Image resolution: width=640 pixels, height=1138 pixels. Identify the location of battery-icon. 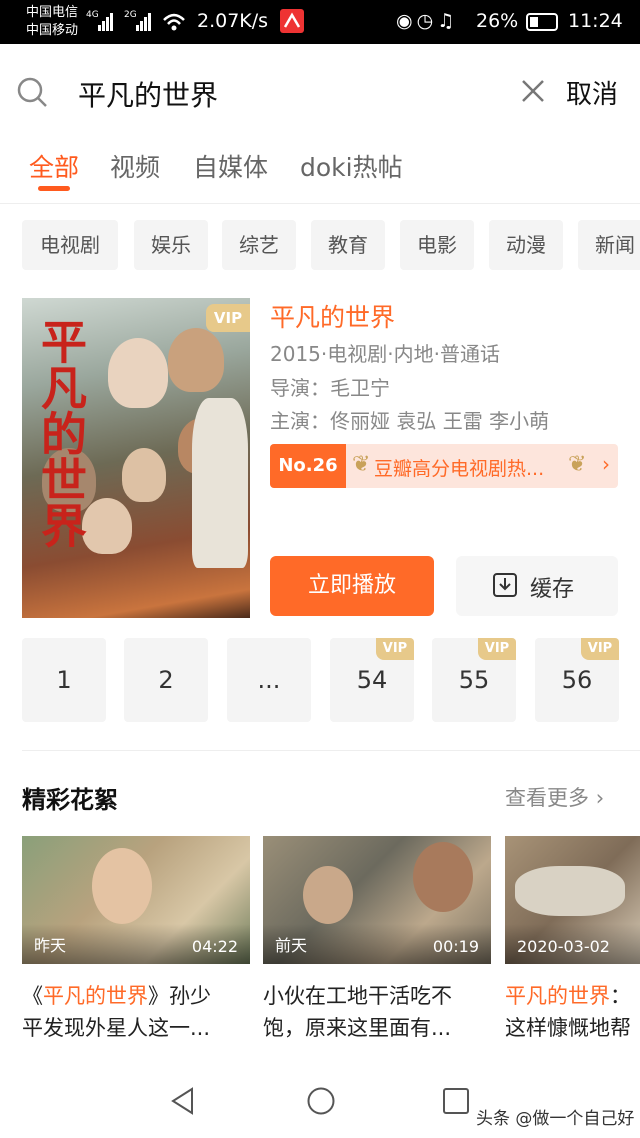
(542, 22).